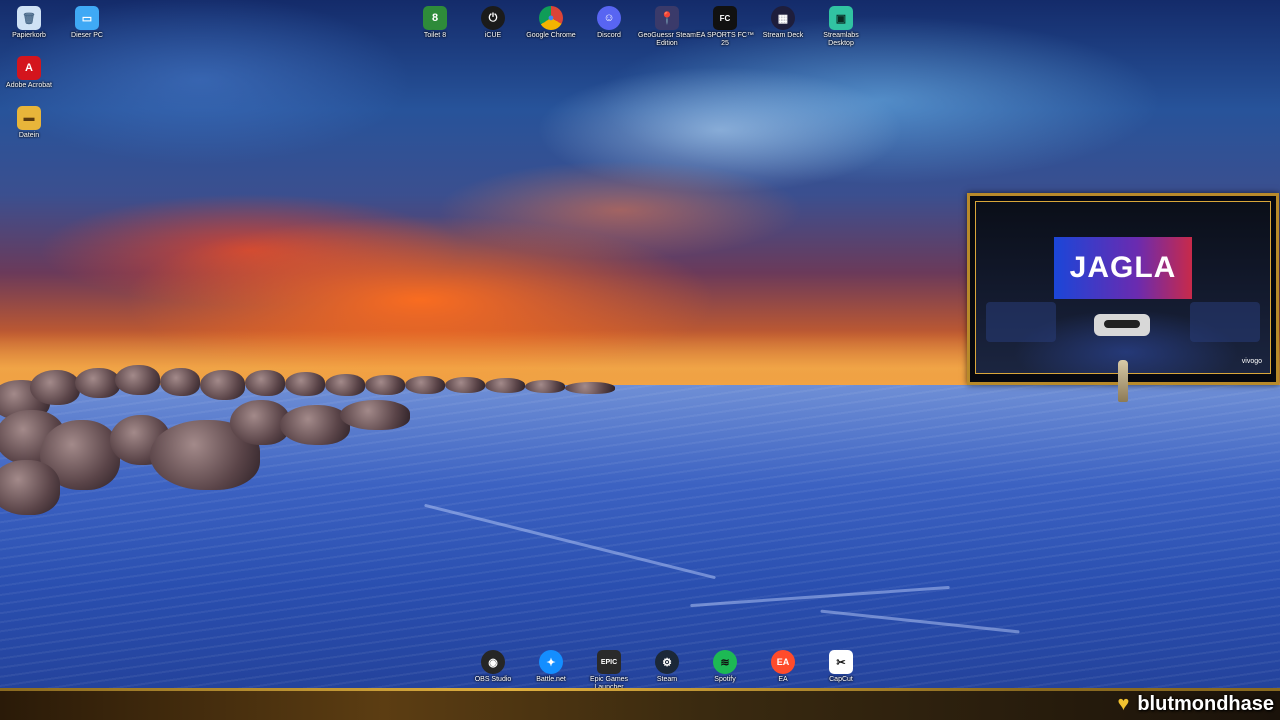 Image resolution: width=1280 pixels, height=720 pixels. I want to click on desktop-icon-toilet-8: 8 Toilet 8, so click(435, 23).